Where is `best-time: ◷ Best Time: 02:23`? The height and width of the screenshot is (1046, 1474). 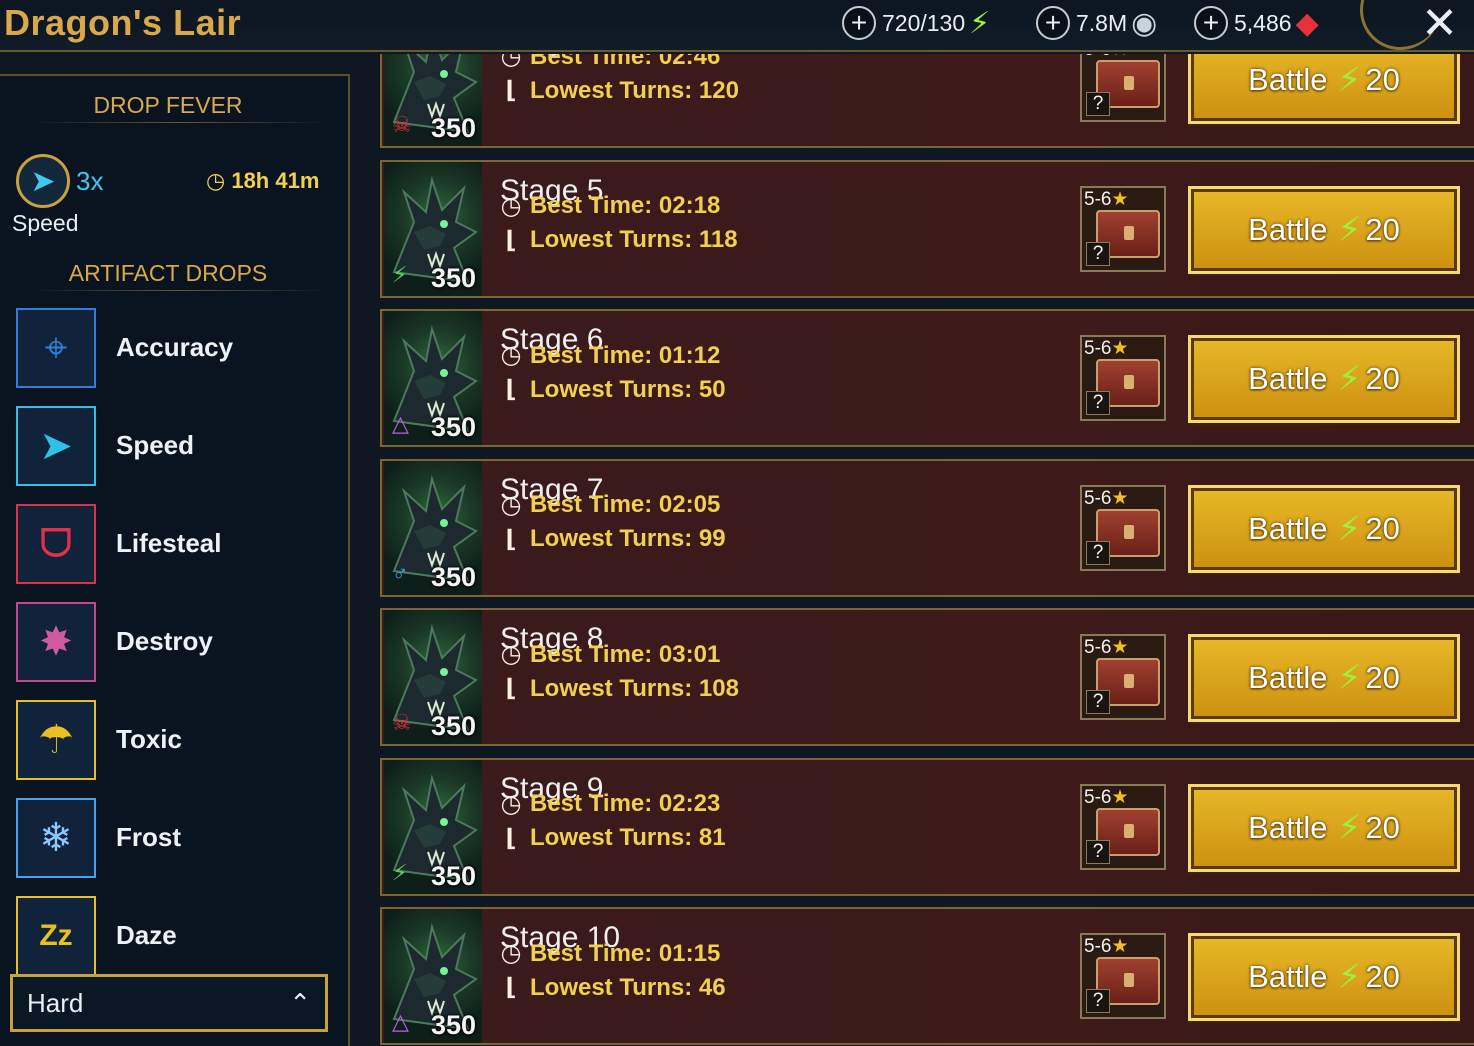 best-time: ◷ Best Time: 02:23 is located at coordinates (610, 804).